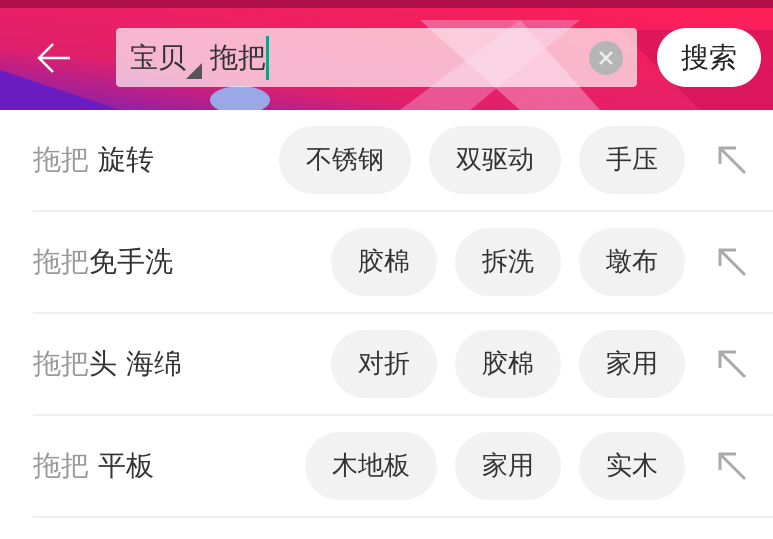 The image size is (773, 539). Describe the element at coordinates (93, 466) in the screenshot. I see `suggestion-text: 拖把 平板` at that location.